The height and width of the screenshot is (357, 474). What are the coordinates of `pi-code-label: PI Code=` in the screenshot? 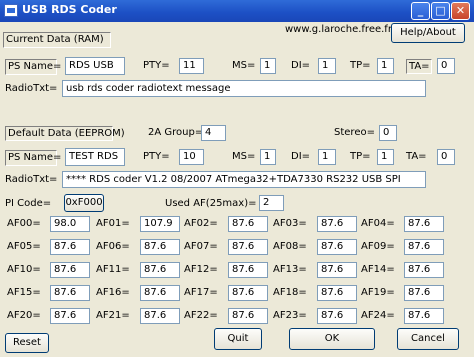 It's located at (28, 203).